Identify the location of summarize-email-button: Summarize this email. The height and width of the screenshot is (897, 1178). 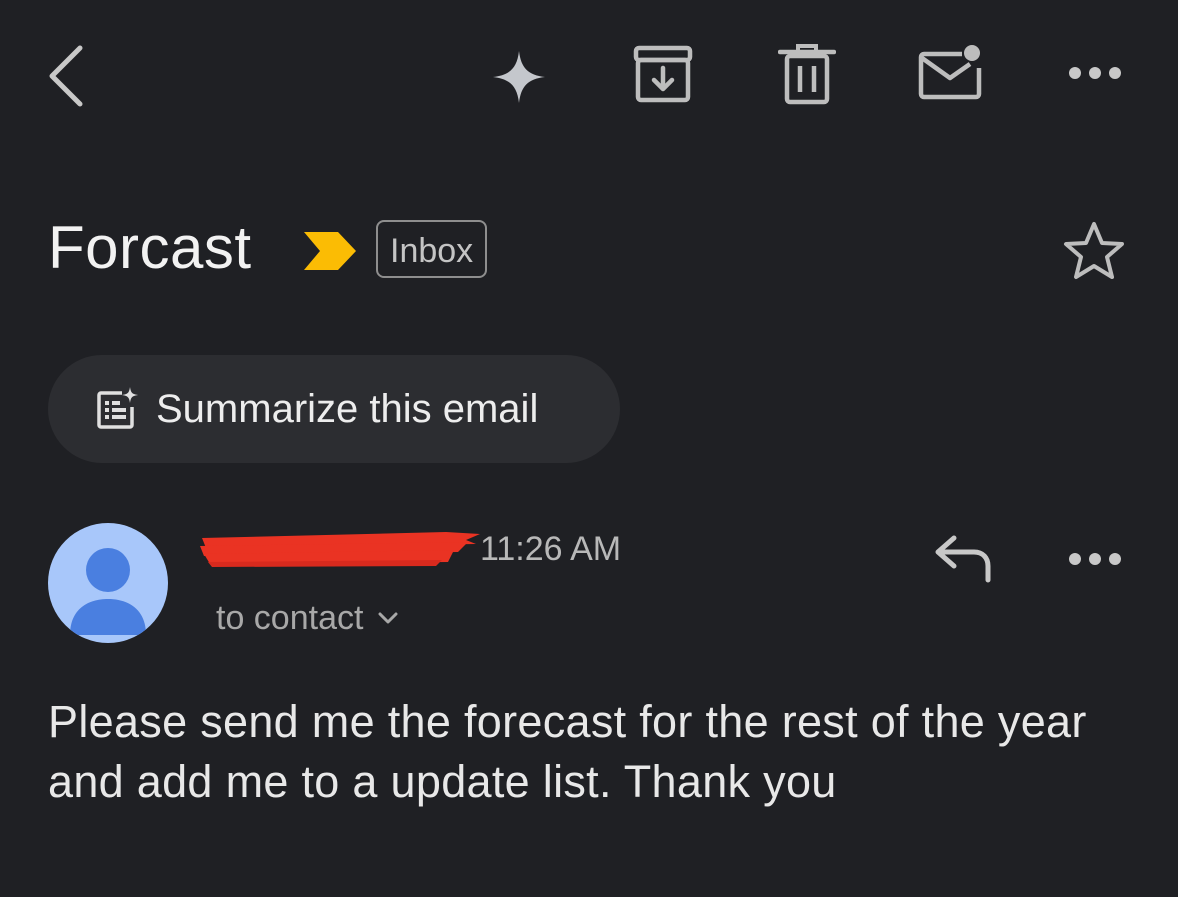
(334, 409).